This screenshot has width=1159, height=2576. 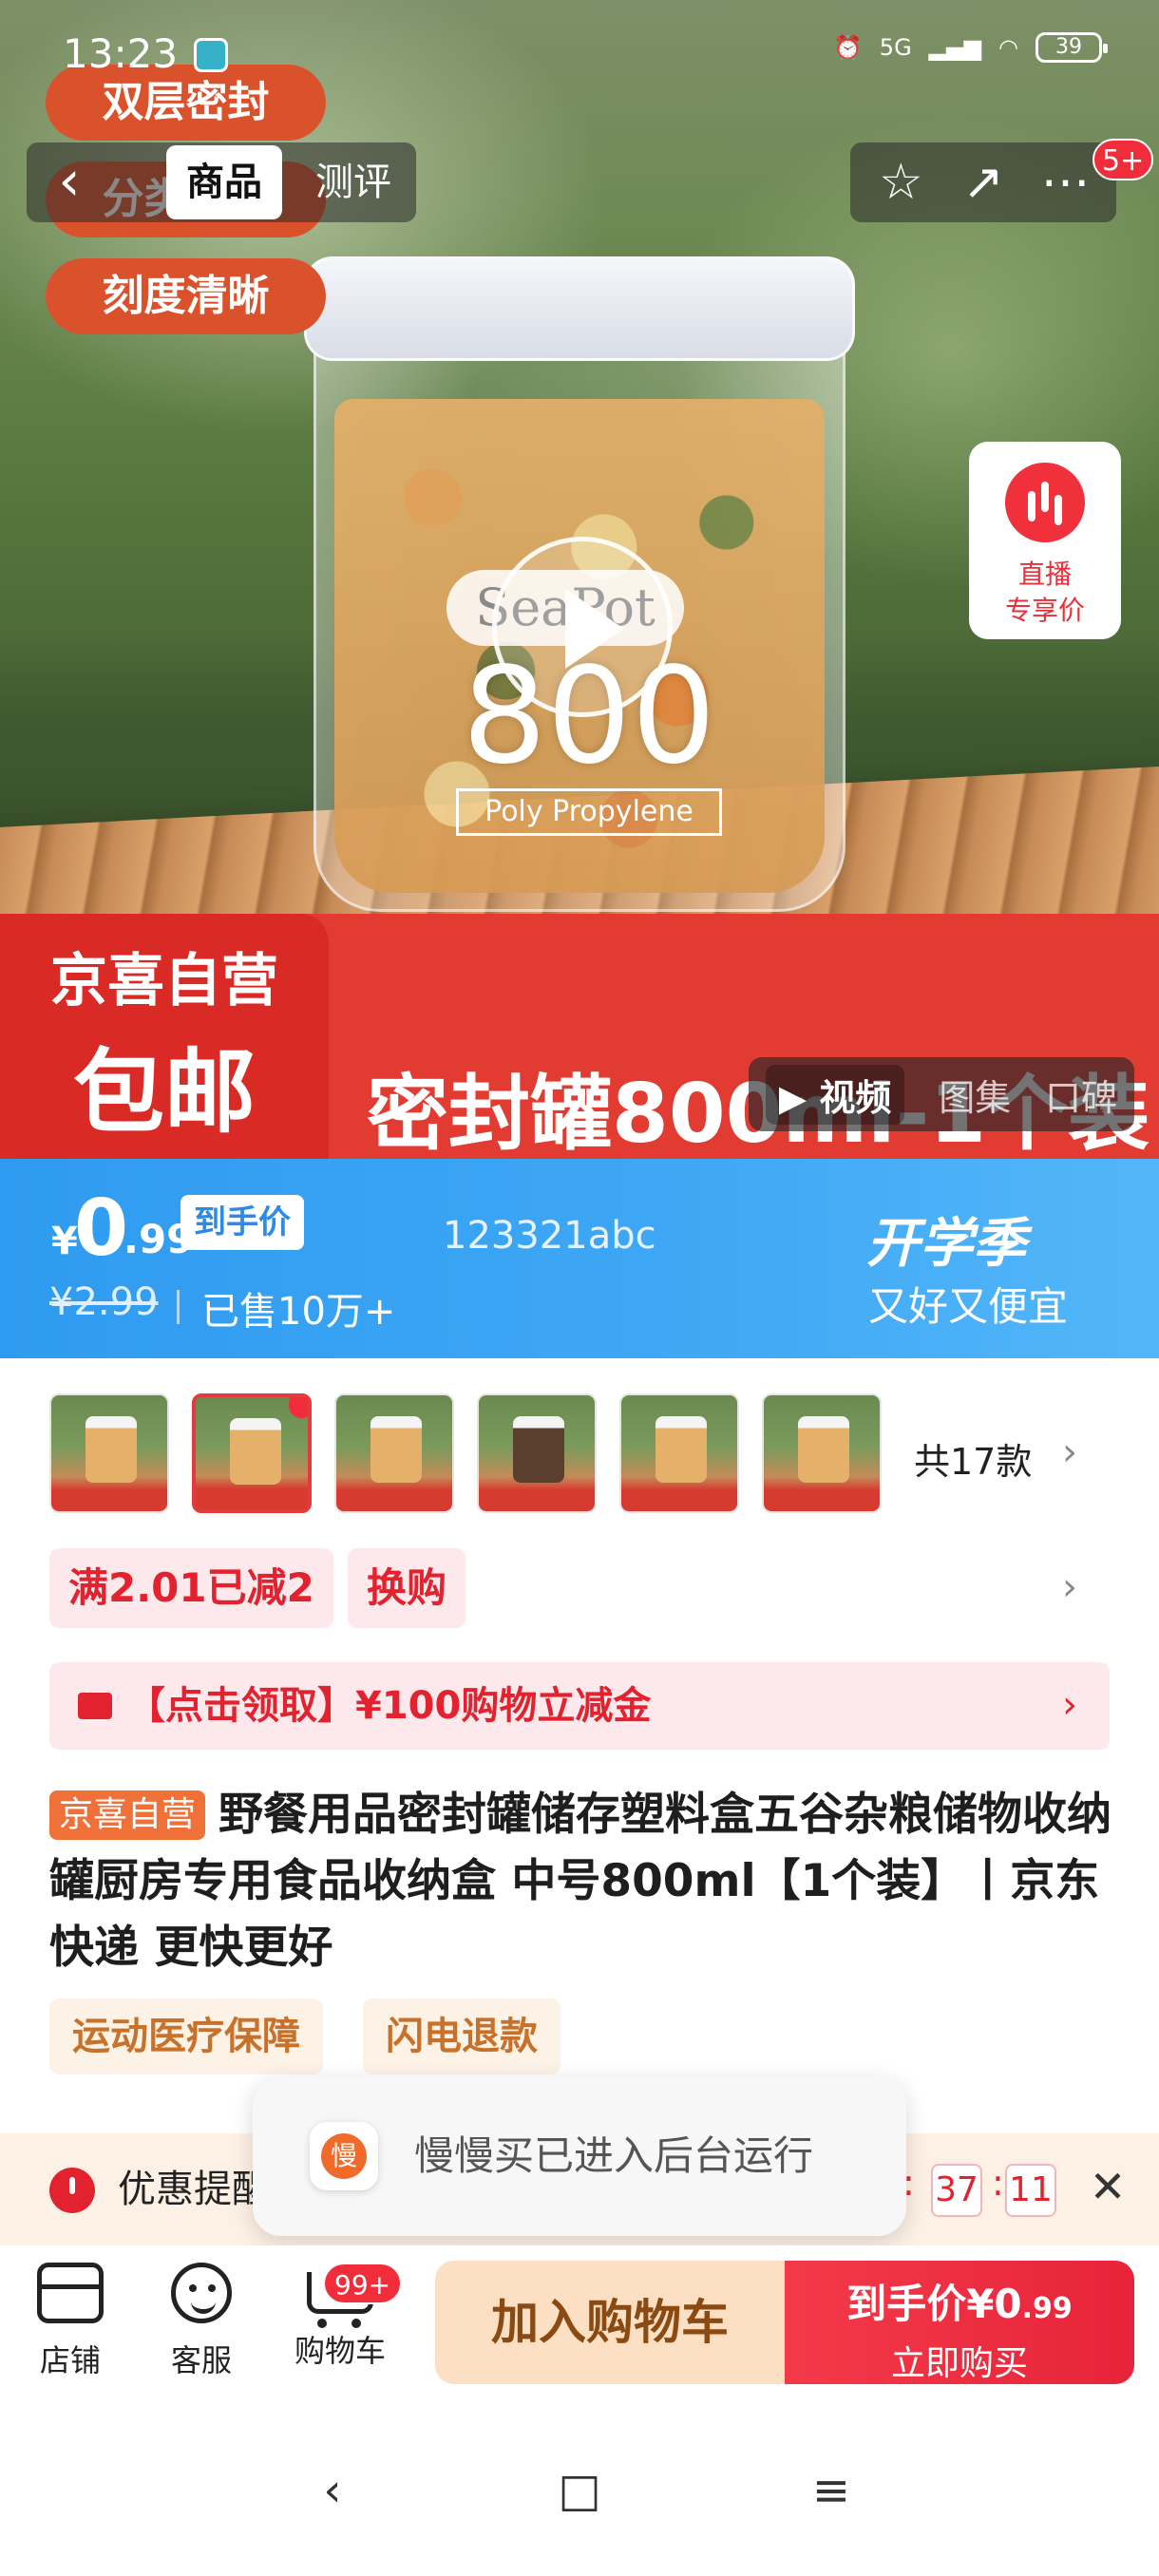 I want to click on self-operated-badge: 京喜自营 包邮, so click(x=164, y=1036).